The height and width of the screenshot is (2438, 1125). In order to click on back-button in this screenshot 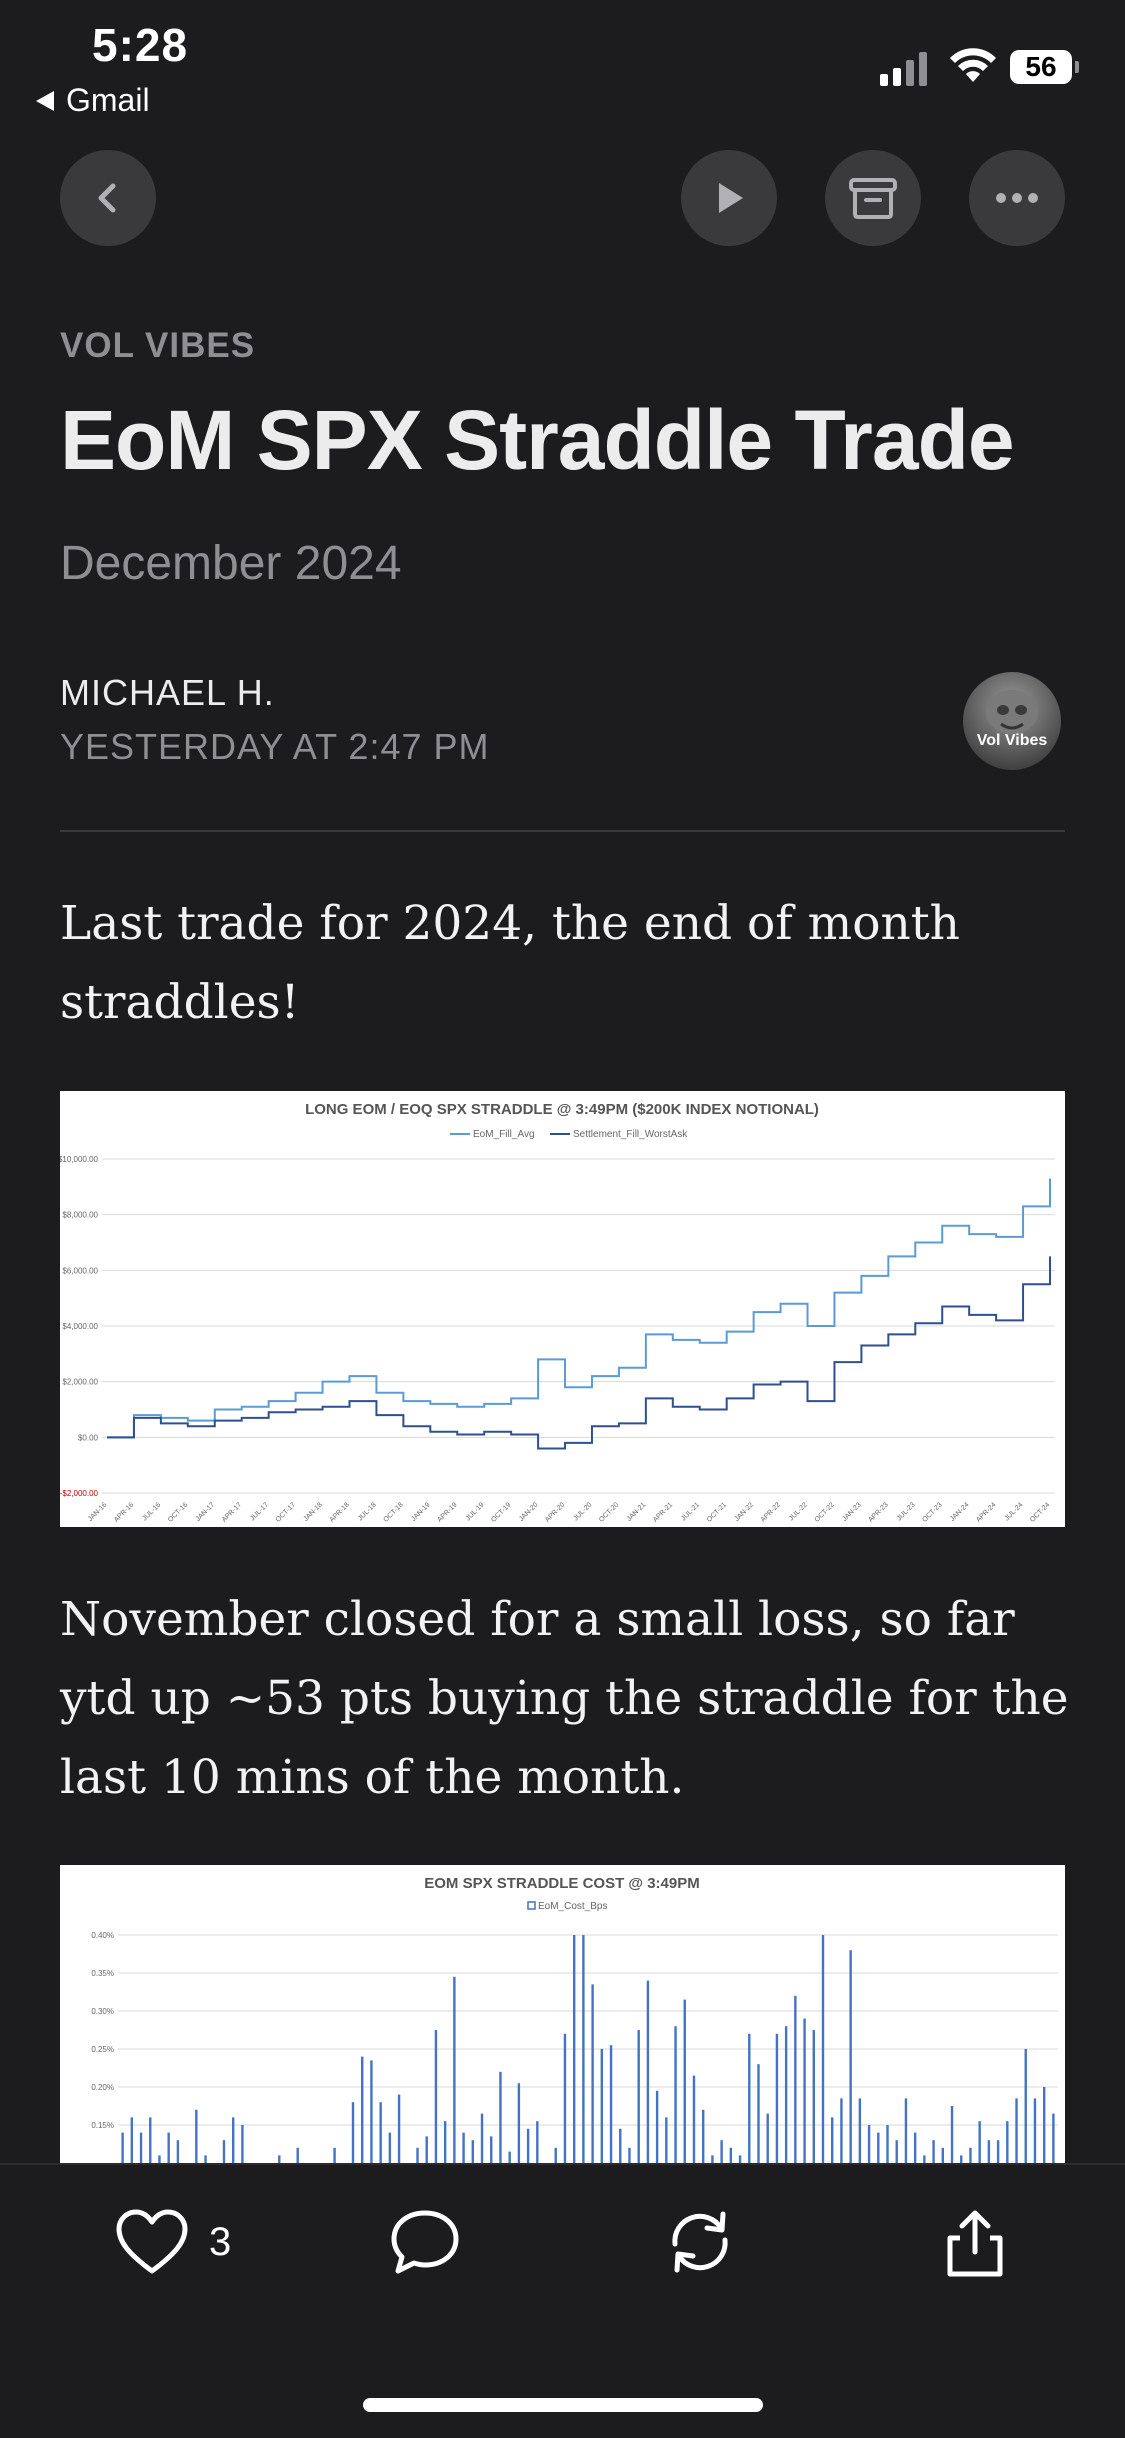, I will do `click(108, 198)`.